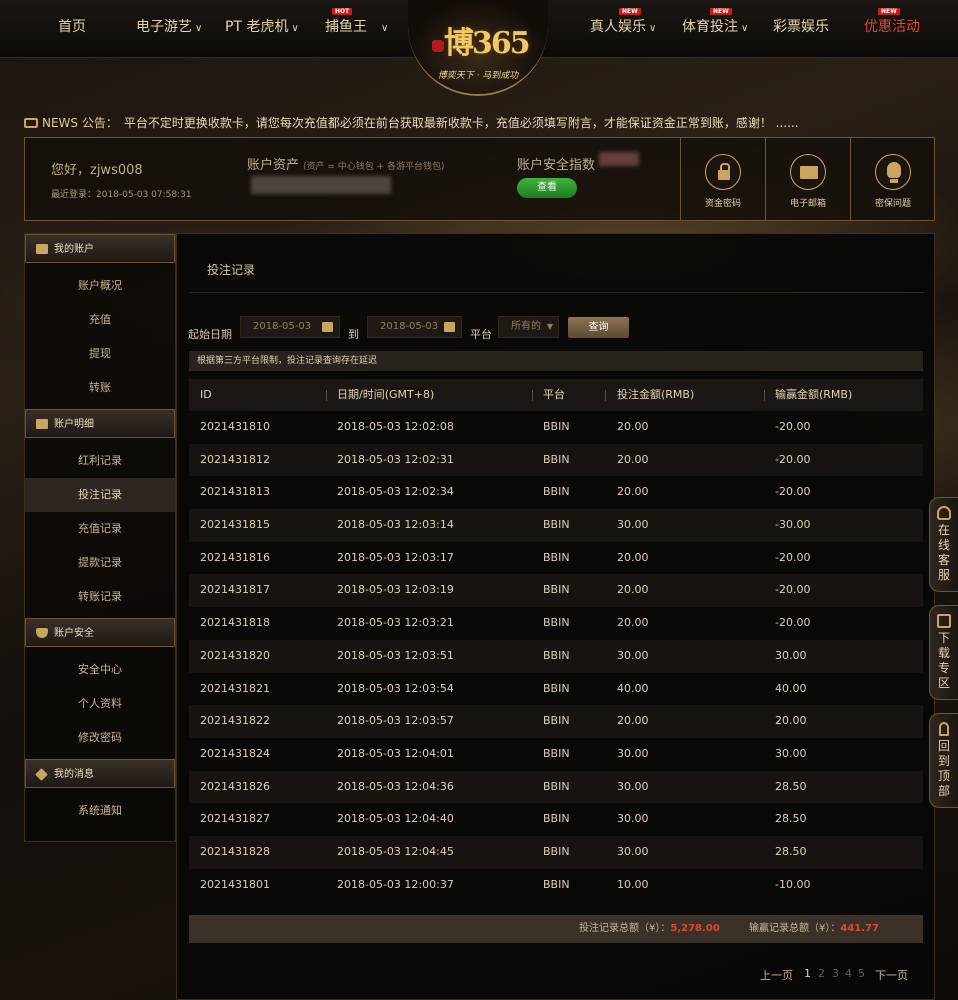 The height and width of the screenshot is (1000, 958). What do you see at coordinates (892, 204) in the screenshot?
I see `security-question-label: 密保问题` at bounding box center [892, 204].